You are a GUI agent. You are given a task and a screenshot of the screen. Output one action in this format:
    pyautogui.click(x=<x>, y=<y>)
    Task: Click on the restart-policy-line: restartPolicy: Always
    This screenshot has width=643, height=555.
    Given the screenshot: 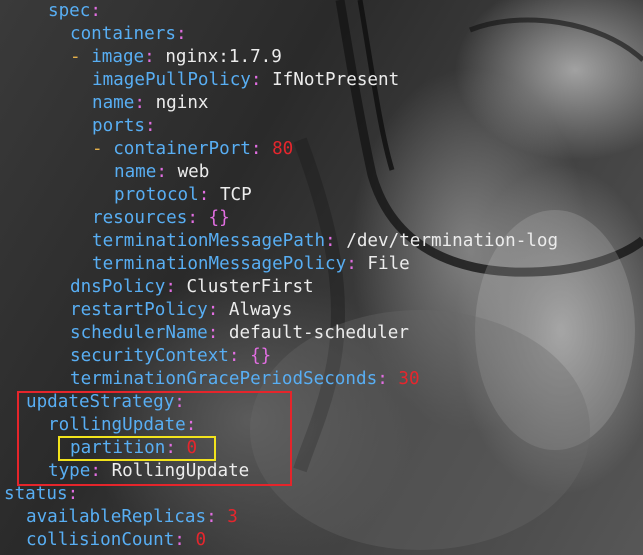 What is the action you would take?
    pyautogui.click(x=181, y=310)
    